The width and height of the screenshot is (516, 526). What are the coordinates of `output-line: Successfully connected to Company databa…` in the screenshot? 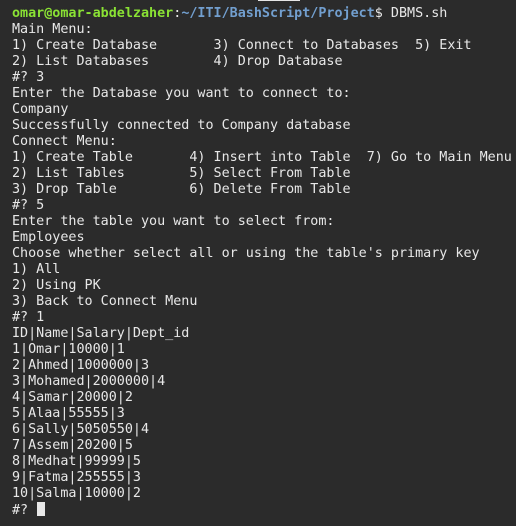 It's located at (181, 125).